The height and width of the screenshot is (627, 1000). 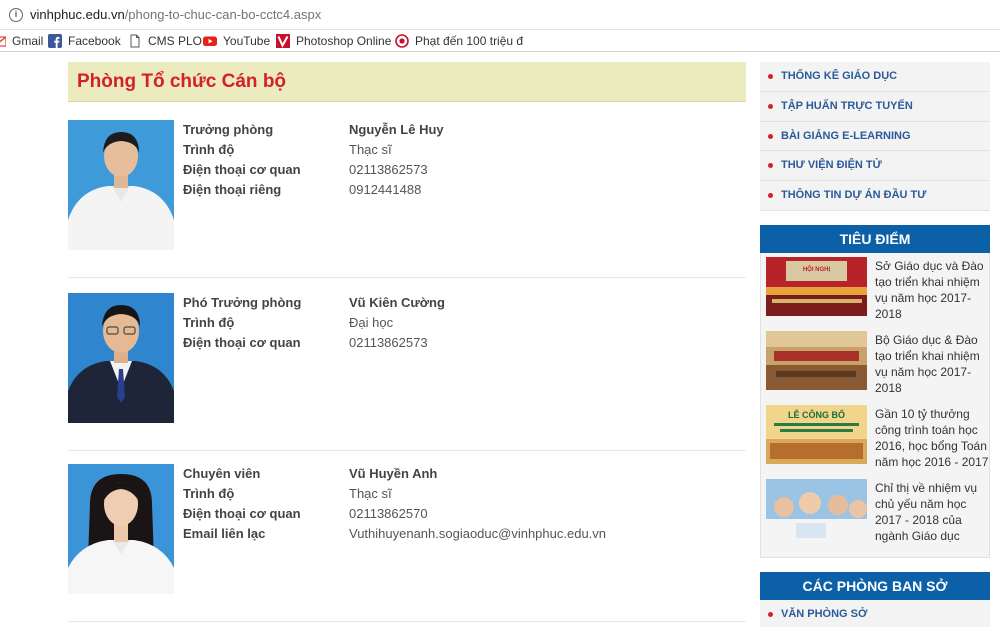 I want to click on bookmark-label: Phạt đến 100 triệu đ, so click(x=469, y=41).